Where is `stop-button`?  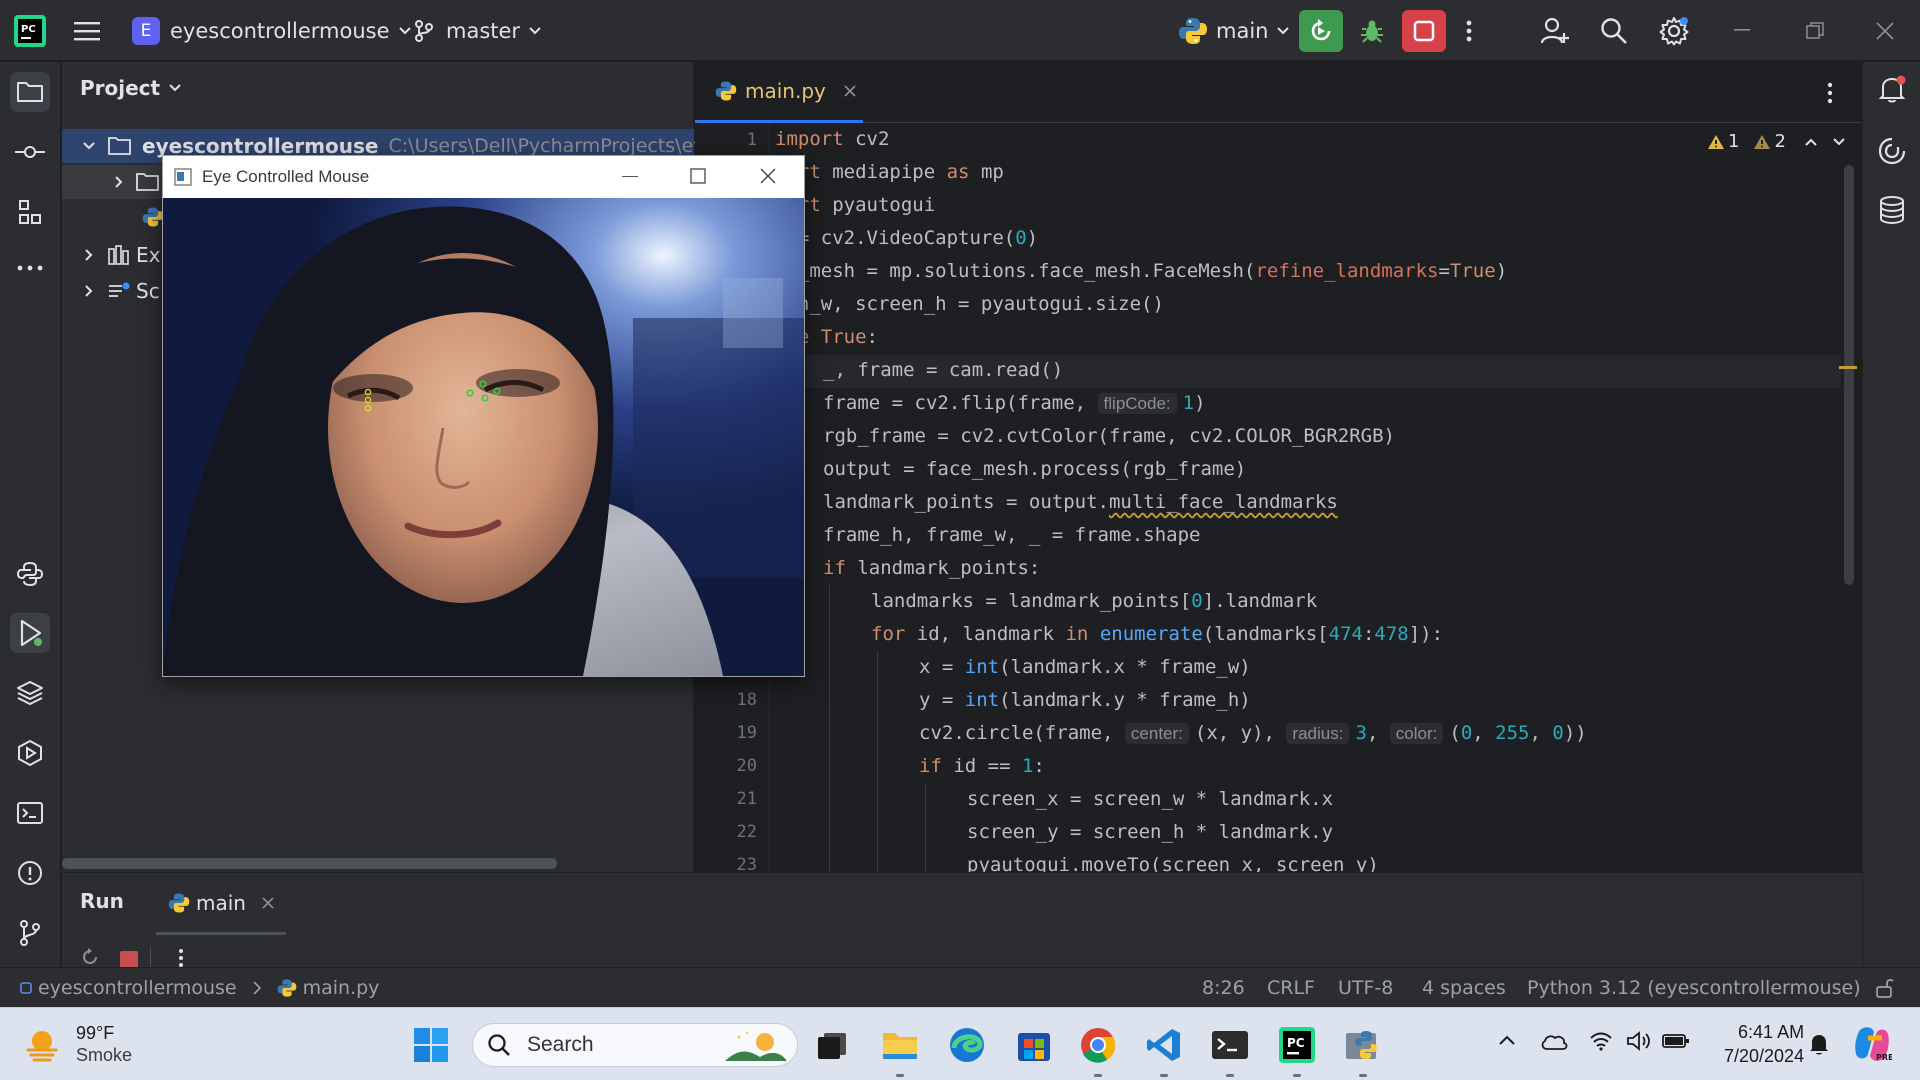 stop-button is located at coordinates (1424, 31).